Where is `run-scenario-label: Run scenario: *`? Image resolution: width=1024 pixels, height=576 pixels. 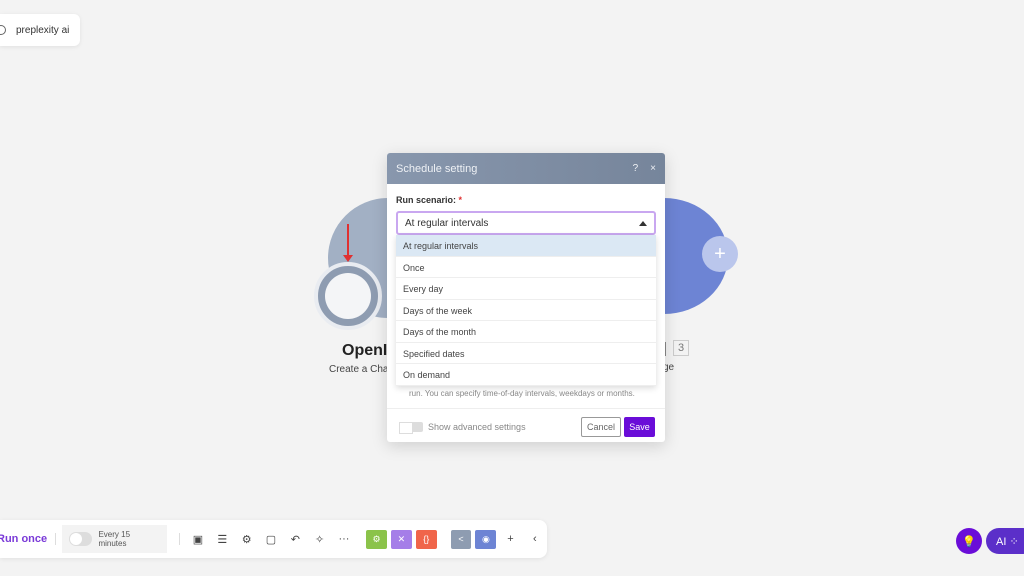
run-scenario-label: Run scenario: * is located at coordinates (429, 200).